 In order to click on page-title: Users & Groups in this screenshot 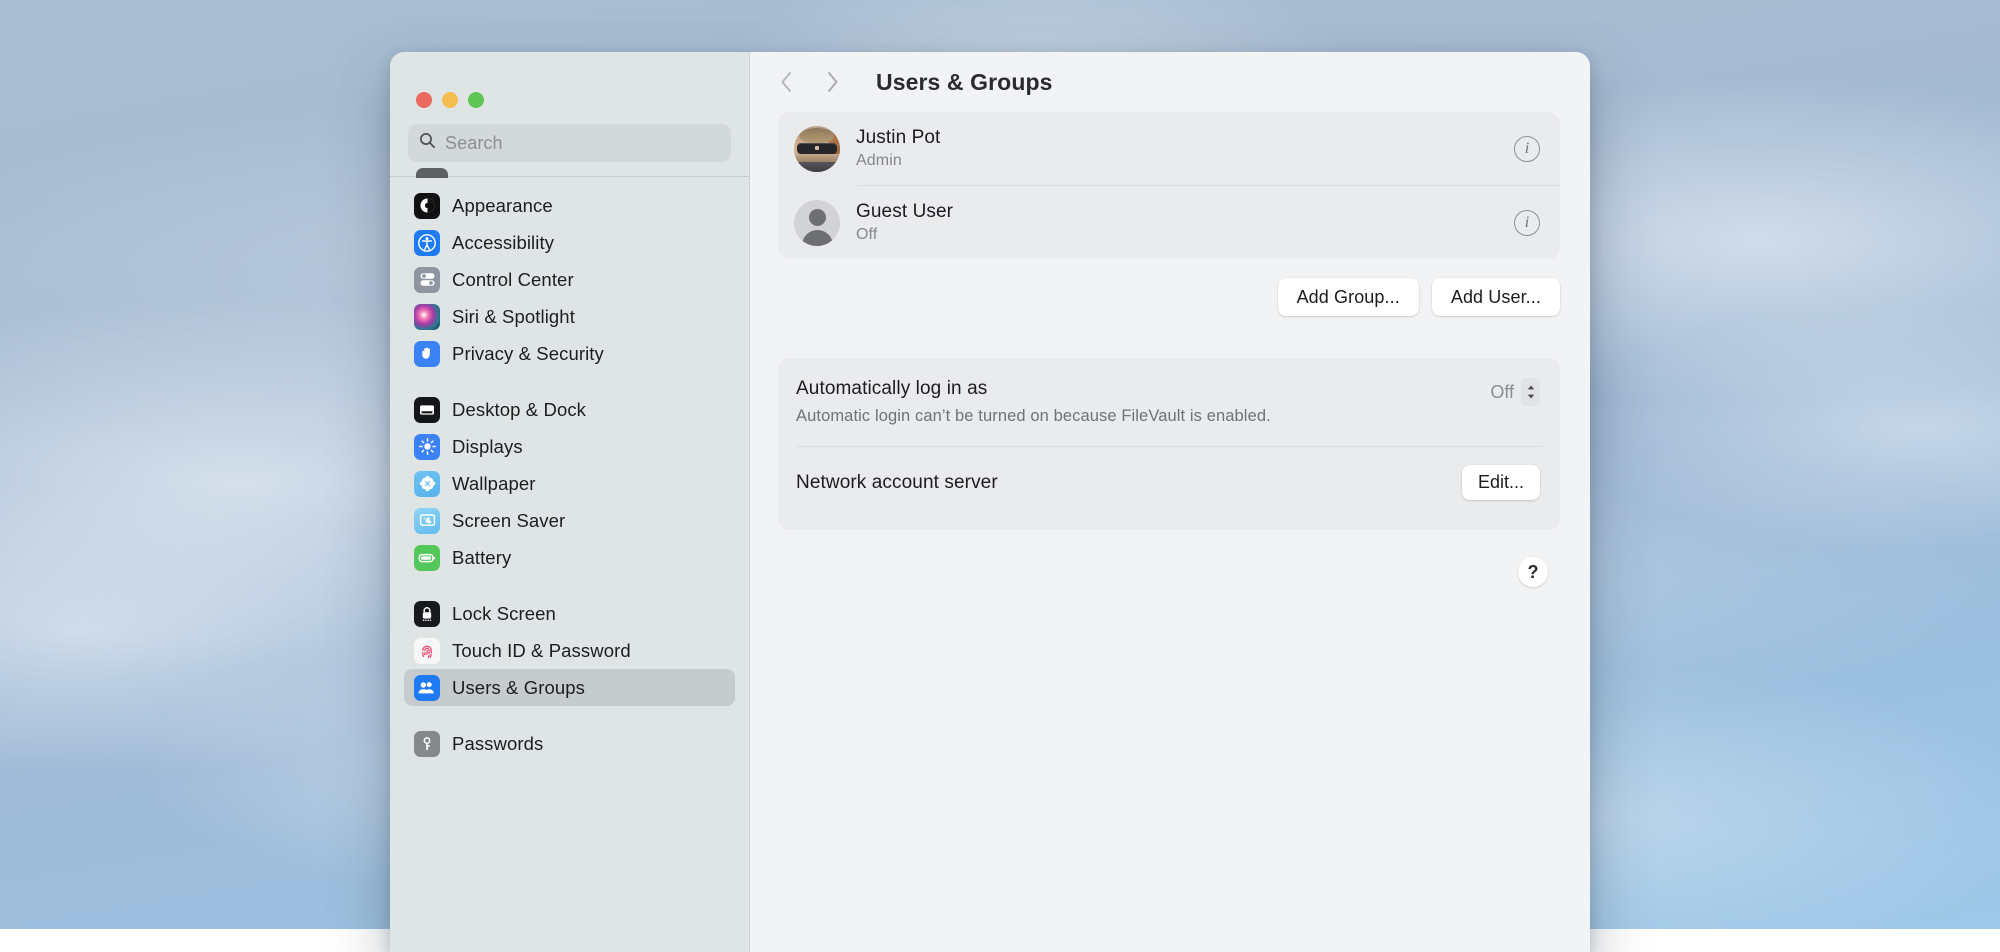, I will do `click(964, 82)`.